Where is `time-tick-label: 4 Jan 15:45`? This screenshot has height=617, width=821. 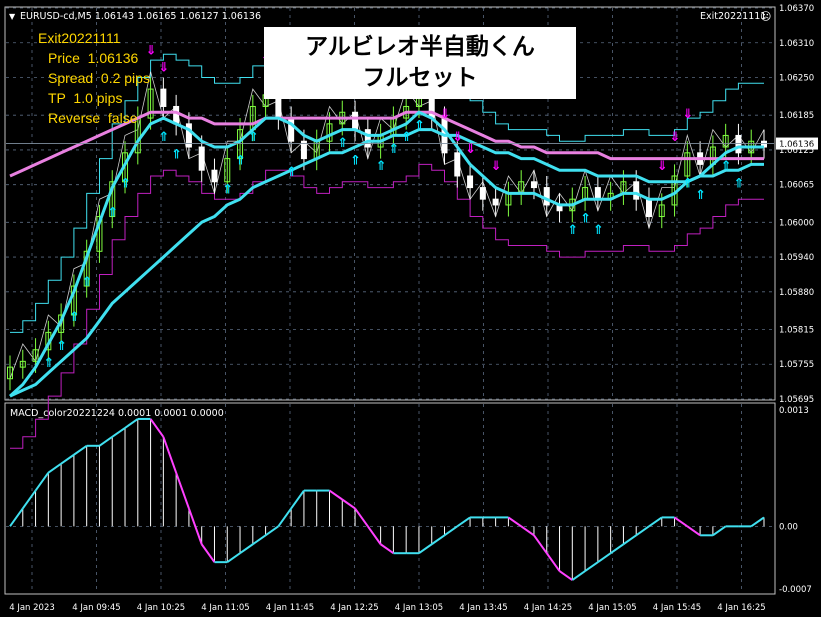 time-tick-label: 4 Jan 15:45 is located at coordinates (677, 608).